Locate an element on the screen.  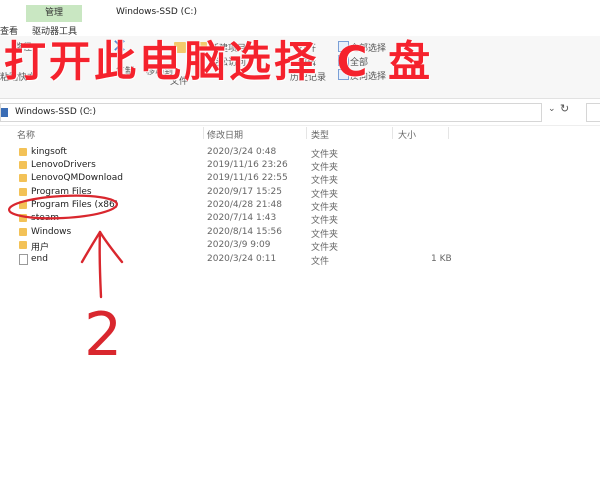
file-date: 2020/3/9 9:09 is located at coordinates (239, 245).